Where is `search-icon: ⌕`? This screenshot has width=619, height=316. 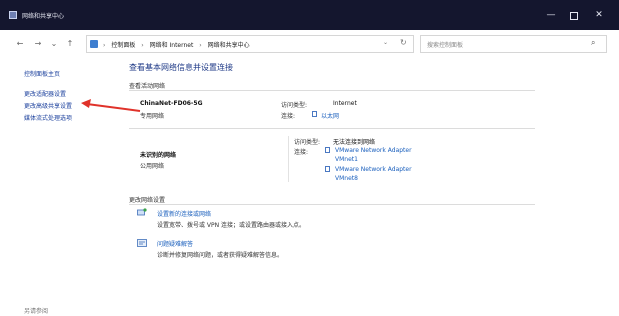 search-icon: ⌕ is located at coordinates (593, 43).